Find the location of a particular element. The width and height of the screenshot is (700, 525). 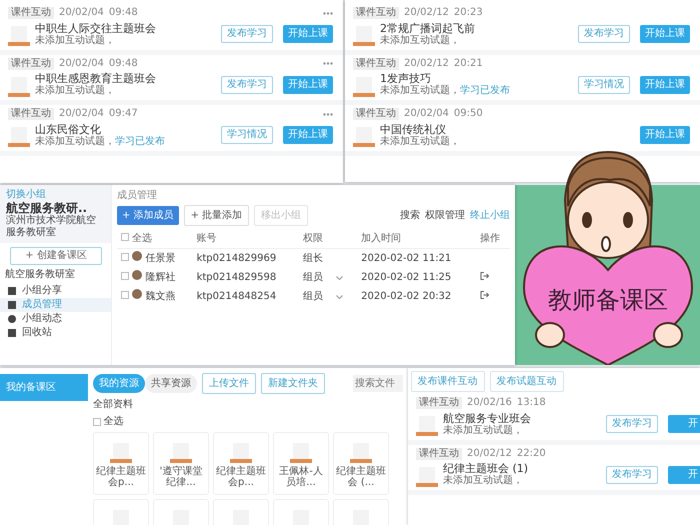

column-header: 账号 is located at coordinates (206, 238).